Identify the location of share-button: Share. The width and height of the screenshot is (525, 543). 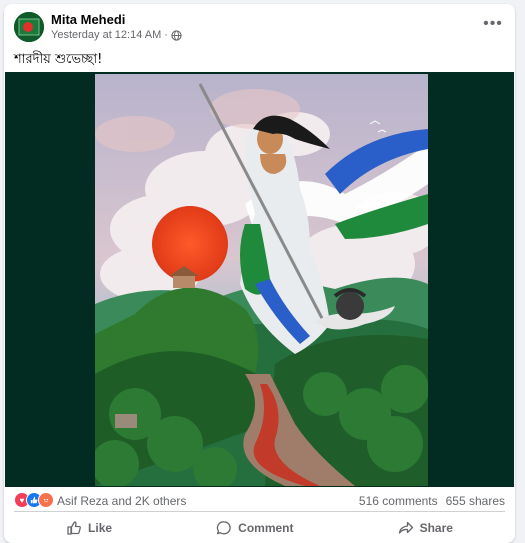
(425, 528).